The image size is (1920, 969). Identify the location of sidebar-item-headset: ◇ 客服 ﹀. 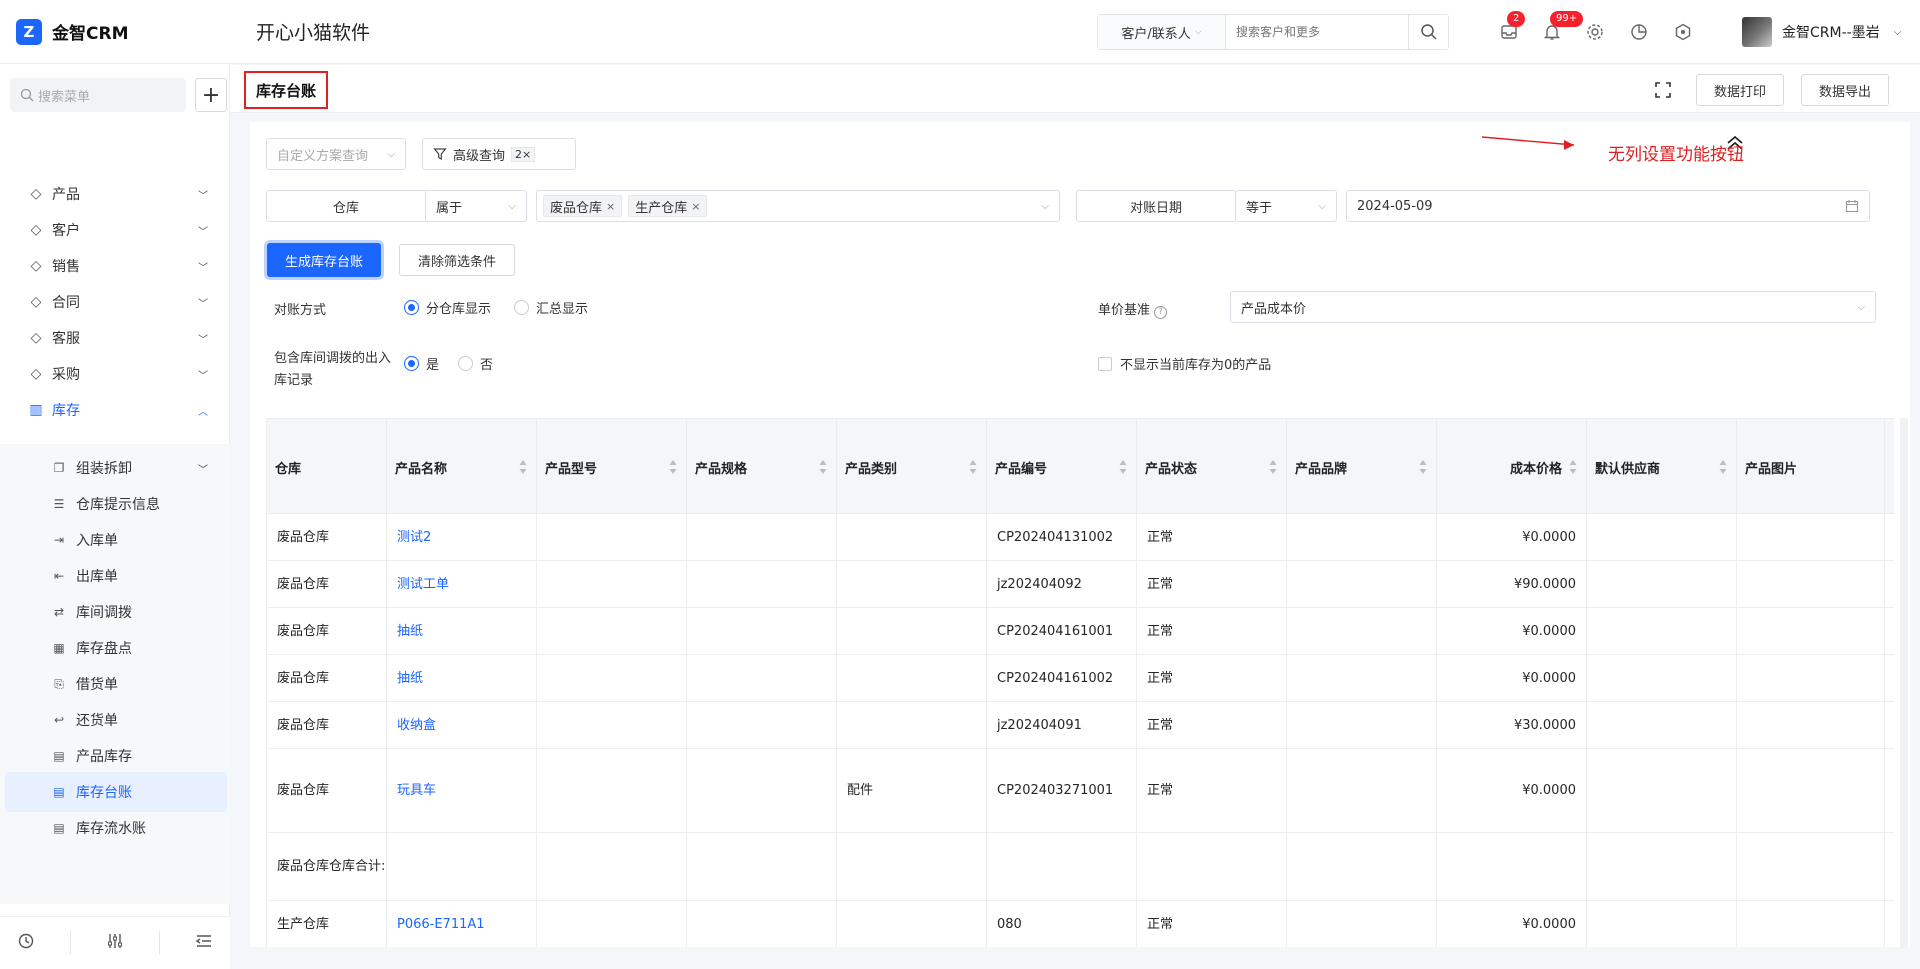
(115, 338).